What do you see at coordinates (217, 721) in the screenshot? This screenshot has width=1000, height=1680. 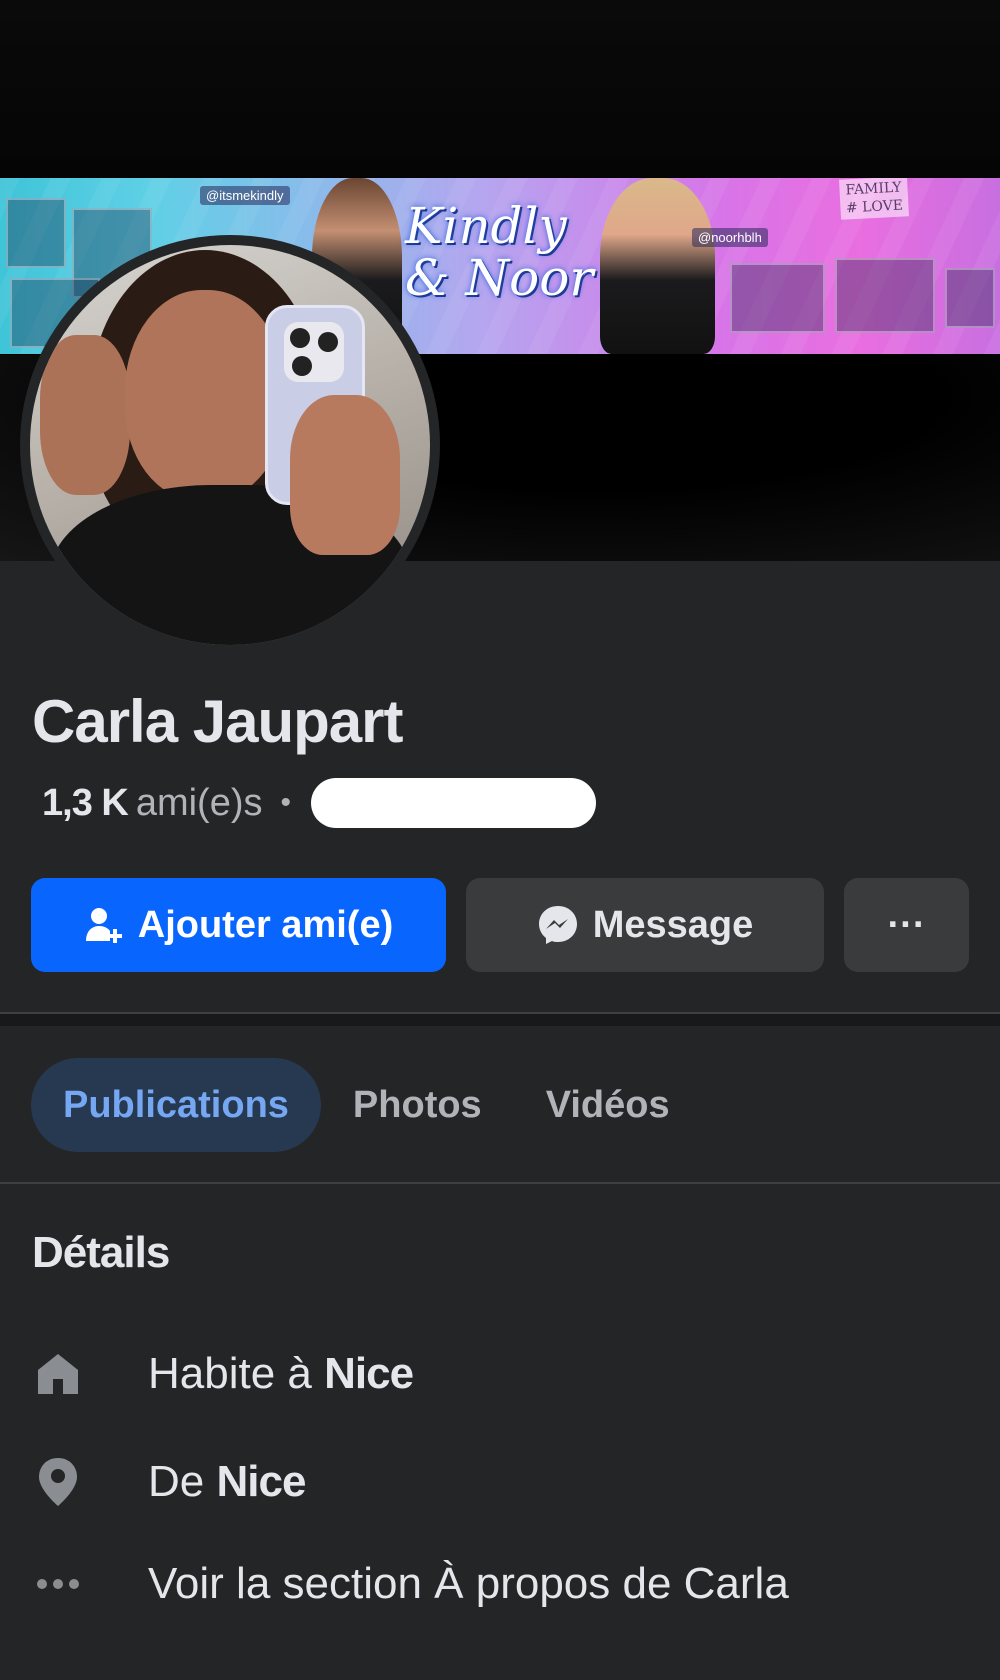 I see `profile-name: Carla Jaupart` at bounding box center [217, 721].